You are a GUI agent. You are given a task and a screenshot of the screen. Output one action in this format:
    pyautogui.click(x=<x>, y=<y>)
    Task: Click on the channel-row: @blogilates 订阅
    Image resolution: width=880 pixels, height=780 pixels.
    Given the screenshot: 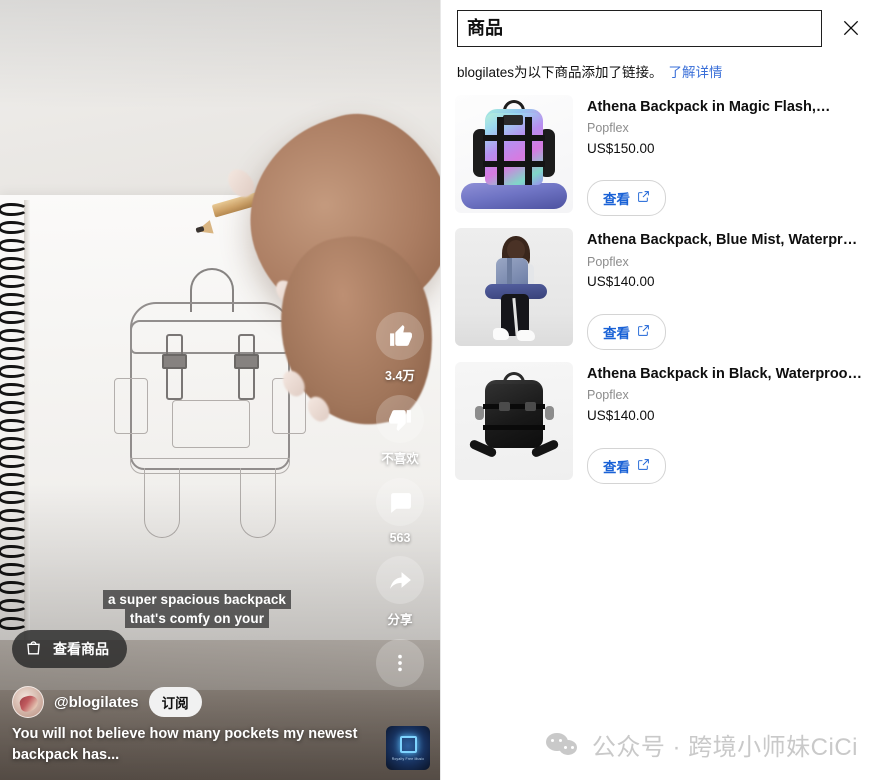 What is the action you would take?
    pyautogui.click(x=107, y=702)
    